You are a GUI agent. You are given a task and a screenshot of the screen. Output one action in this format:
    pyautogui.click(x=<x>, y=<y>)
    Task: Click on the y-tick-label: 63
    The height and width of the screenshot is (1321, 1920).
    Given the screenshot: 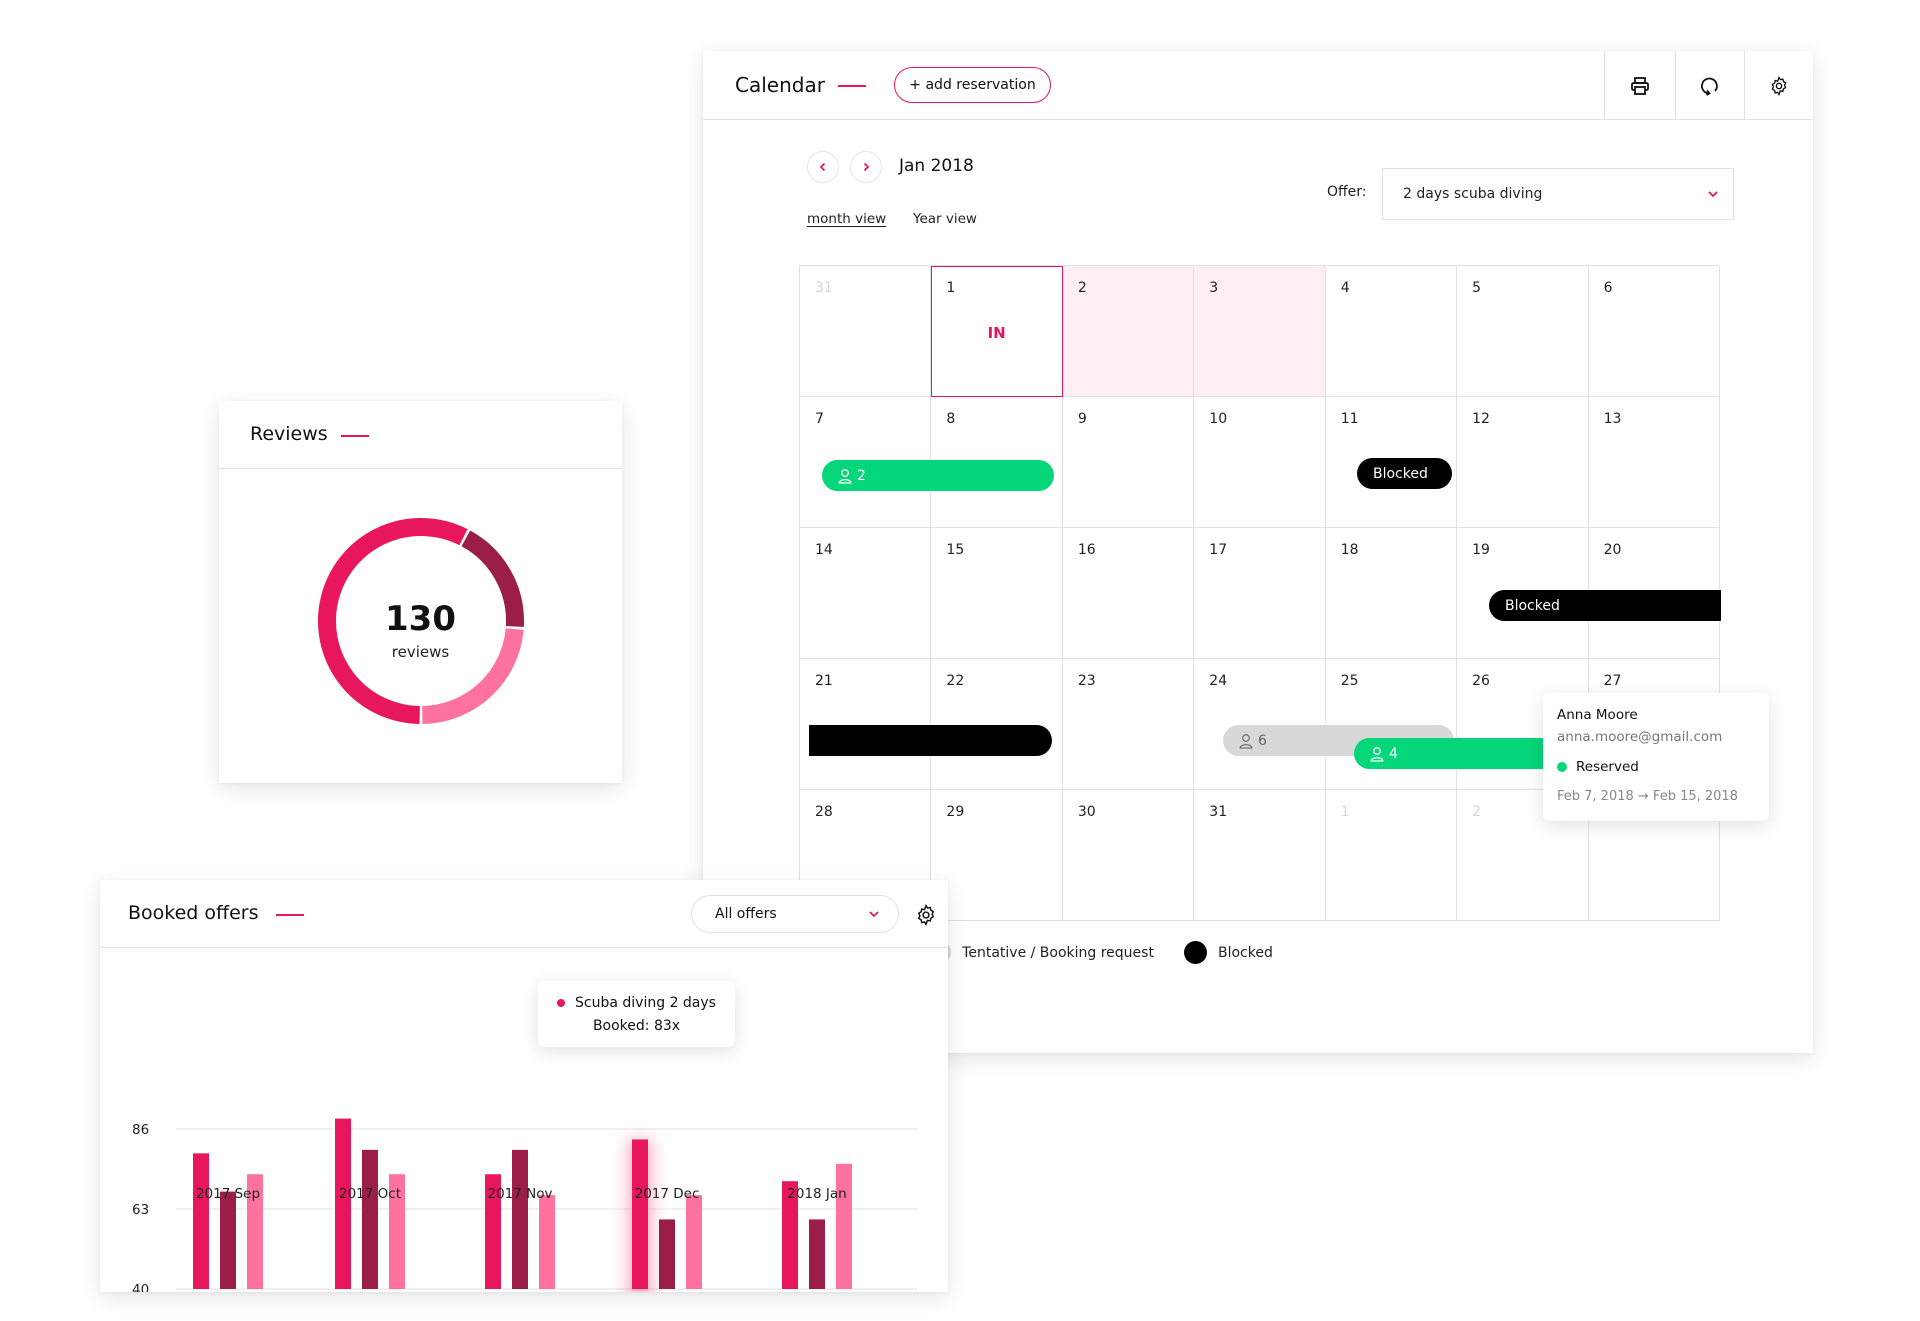 What is the action you would take?
    pyautogui.click(x=140, y=1210)
    